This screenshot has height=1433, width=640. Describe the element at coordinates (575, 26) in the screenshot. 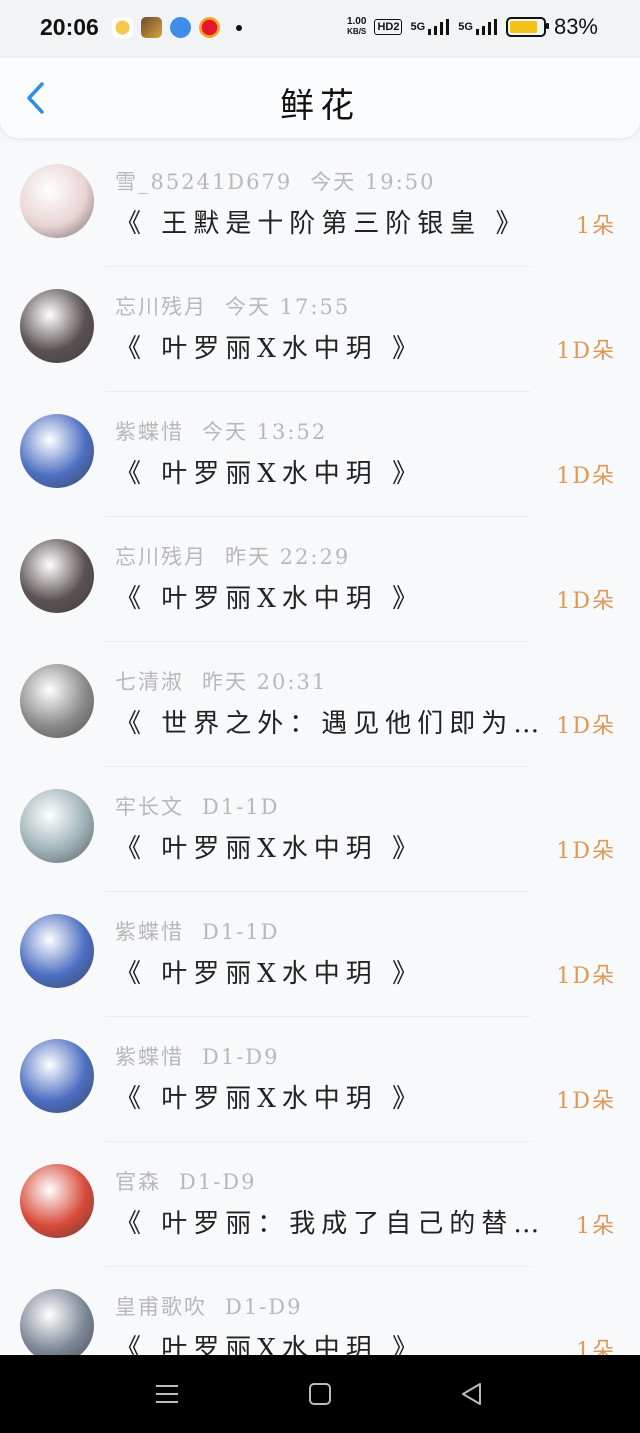

I see `battery-percent: 83%` at that location.